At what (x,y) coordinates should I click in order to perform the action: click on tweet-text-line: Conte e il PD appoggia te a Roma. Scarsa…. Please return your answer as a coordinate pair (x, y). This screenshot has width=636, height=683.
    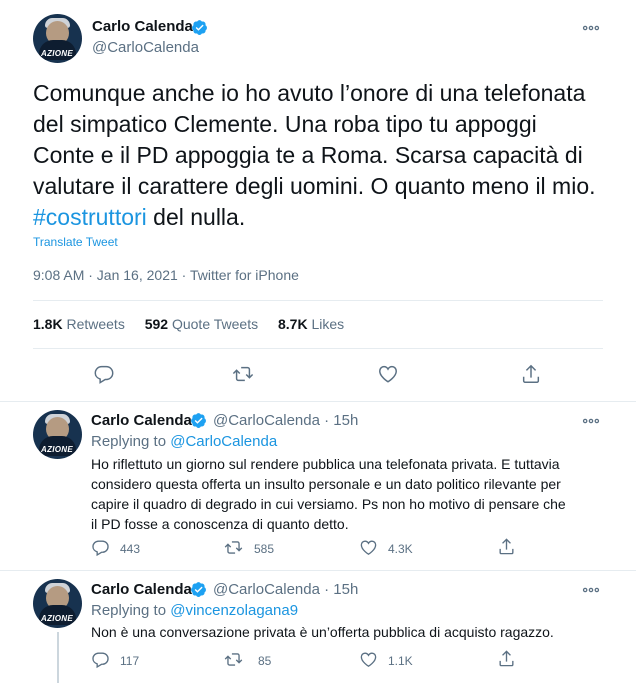
    Looking at the image, I should click on (308, 155).